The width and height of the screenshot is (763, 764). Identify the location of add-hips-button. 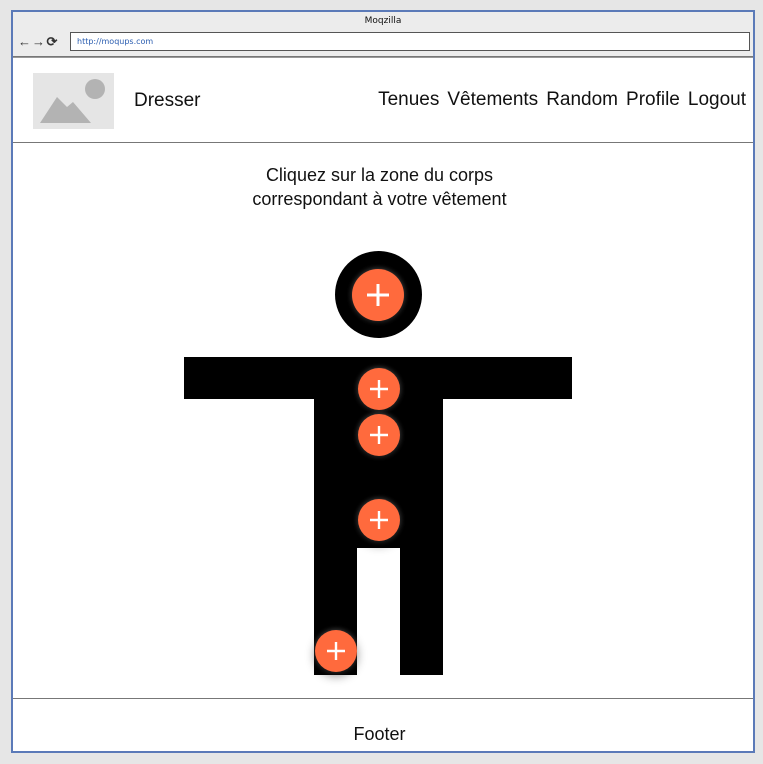
(379, 520).